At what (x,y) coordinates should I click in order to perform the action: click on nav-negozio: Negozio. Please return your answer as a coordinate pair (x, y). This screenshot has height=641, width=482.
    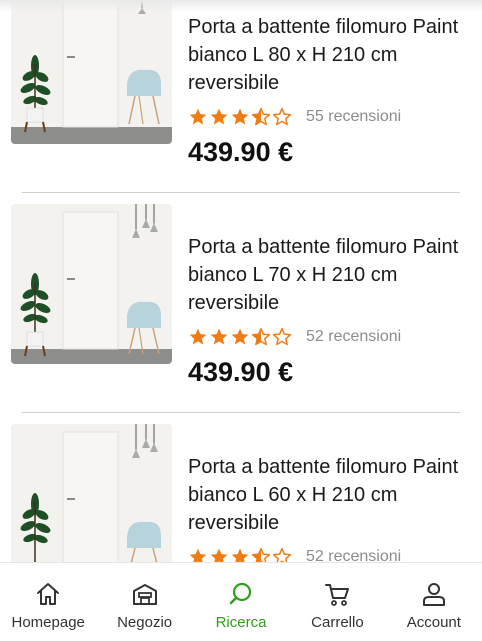
    Looking at the image, I should click on (144, 602).